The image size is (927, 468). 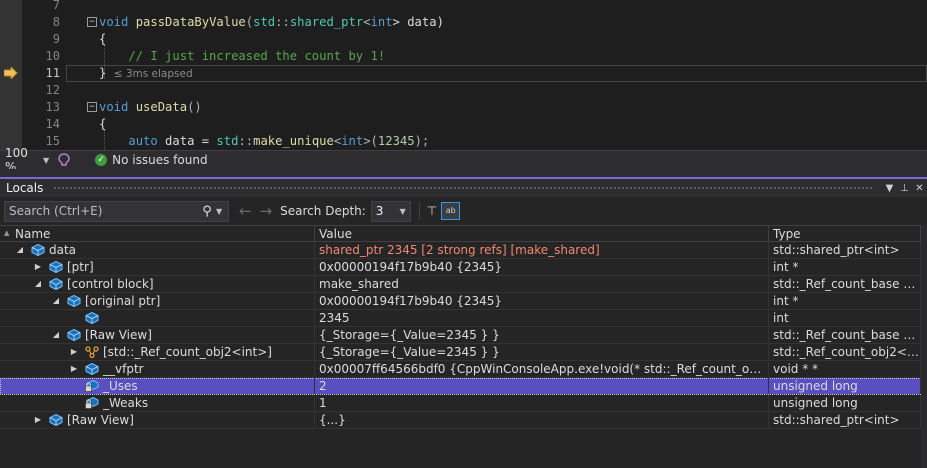 What do you see at coordinates (542, 403) in the screenshot?
I see `value-cell: 1` at bounding box center [542, 403].